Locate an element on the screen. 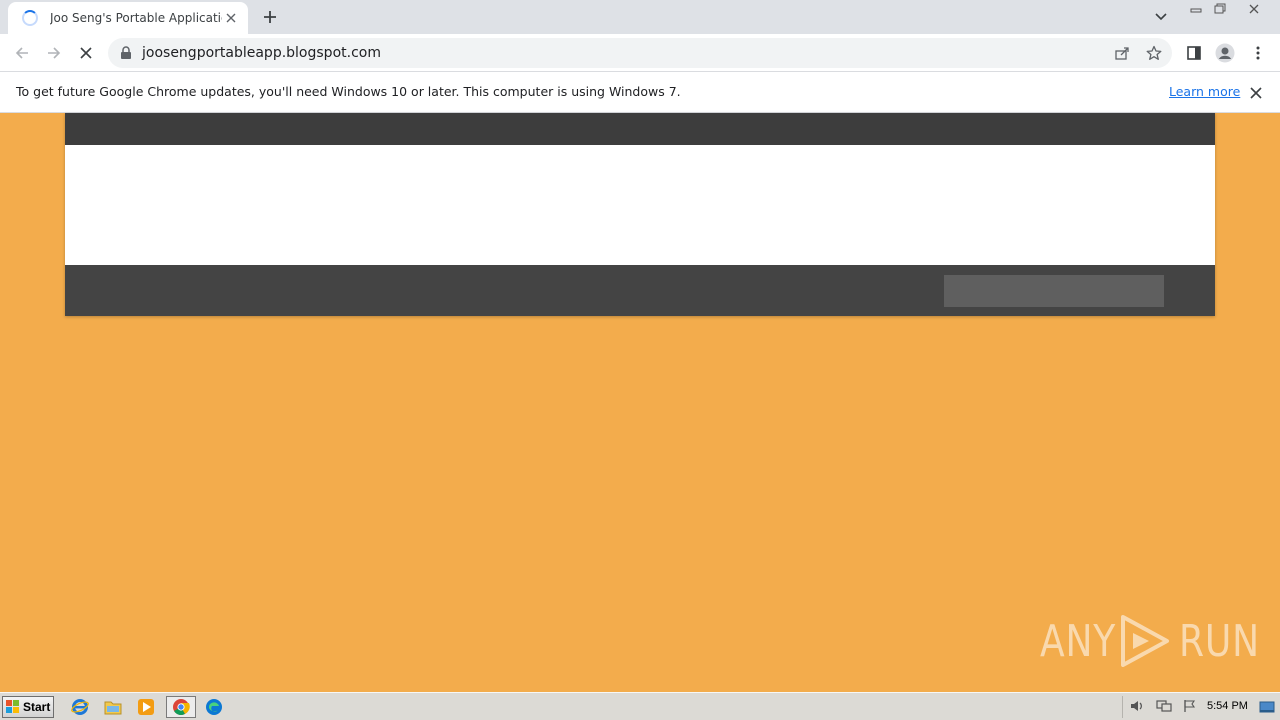 The image size is (1280, 720). blog-nav-bar is located at coordinates (640, 290).